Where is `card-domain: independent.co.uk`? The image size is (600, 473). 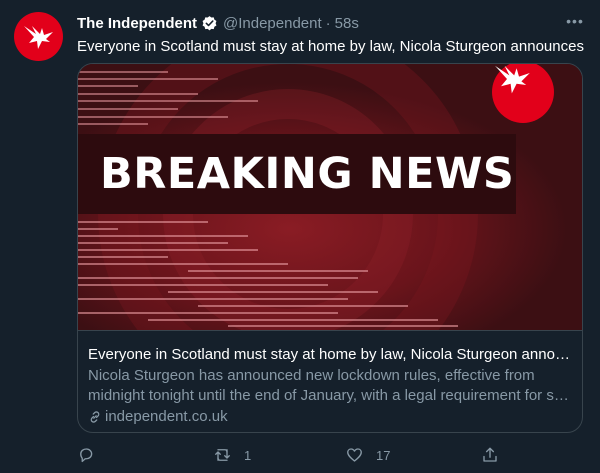 card-domain: independent.co.uk is located at coordinates (158, 417).